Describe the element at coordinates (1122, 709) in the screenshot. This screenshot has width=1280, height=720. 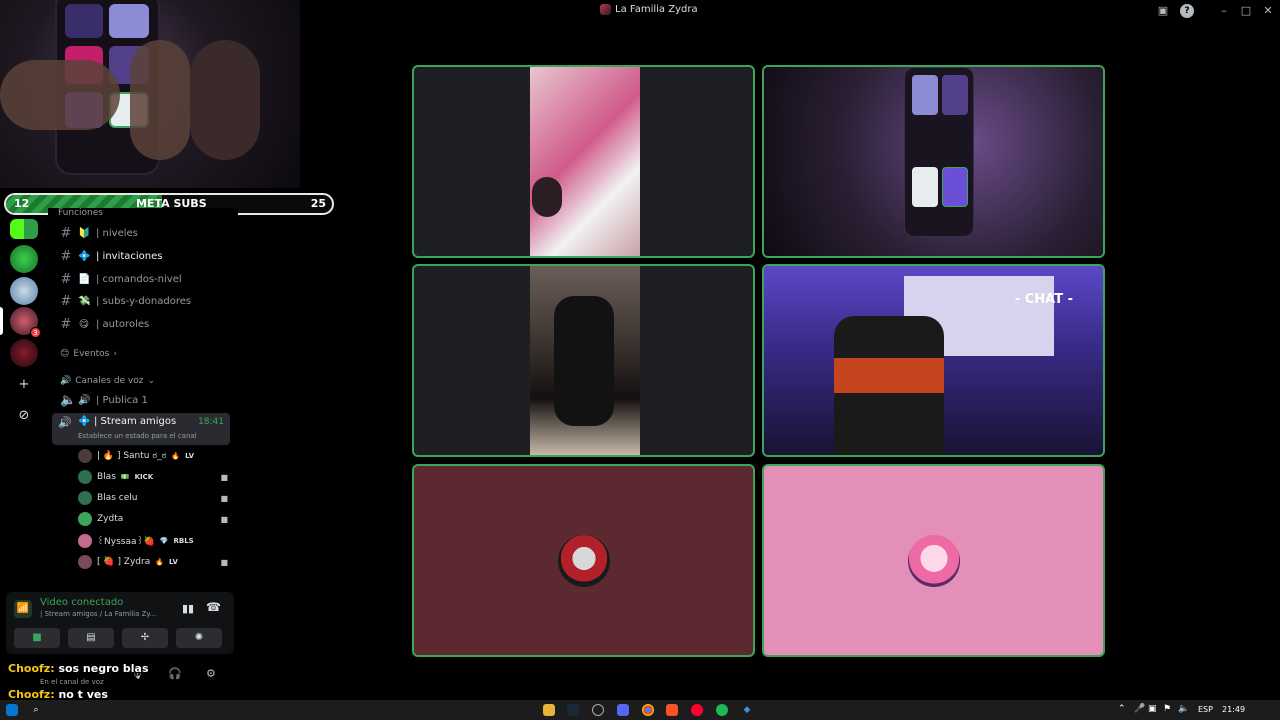
I see `tray-chevron-icon: ⌃` at that location.